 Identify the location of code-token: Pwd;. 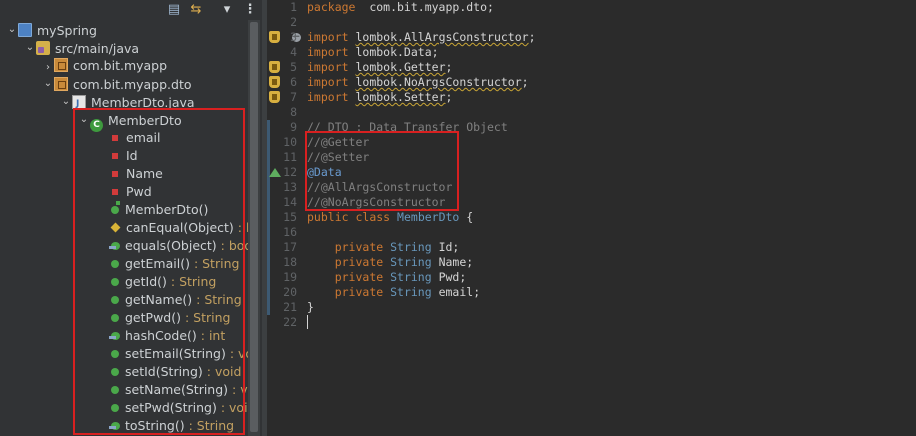
(449, 277).